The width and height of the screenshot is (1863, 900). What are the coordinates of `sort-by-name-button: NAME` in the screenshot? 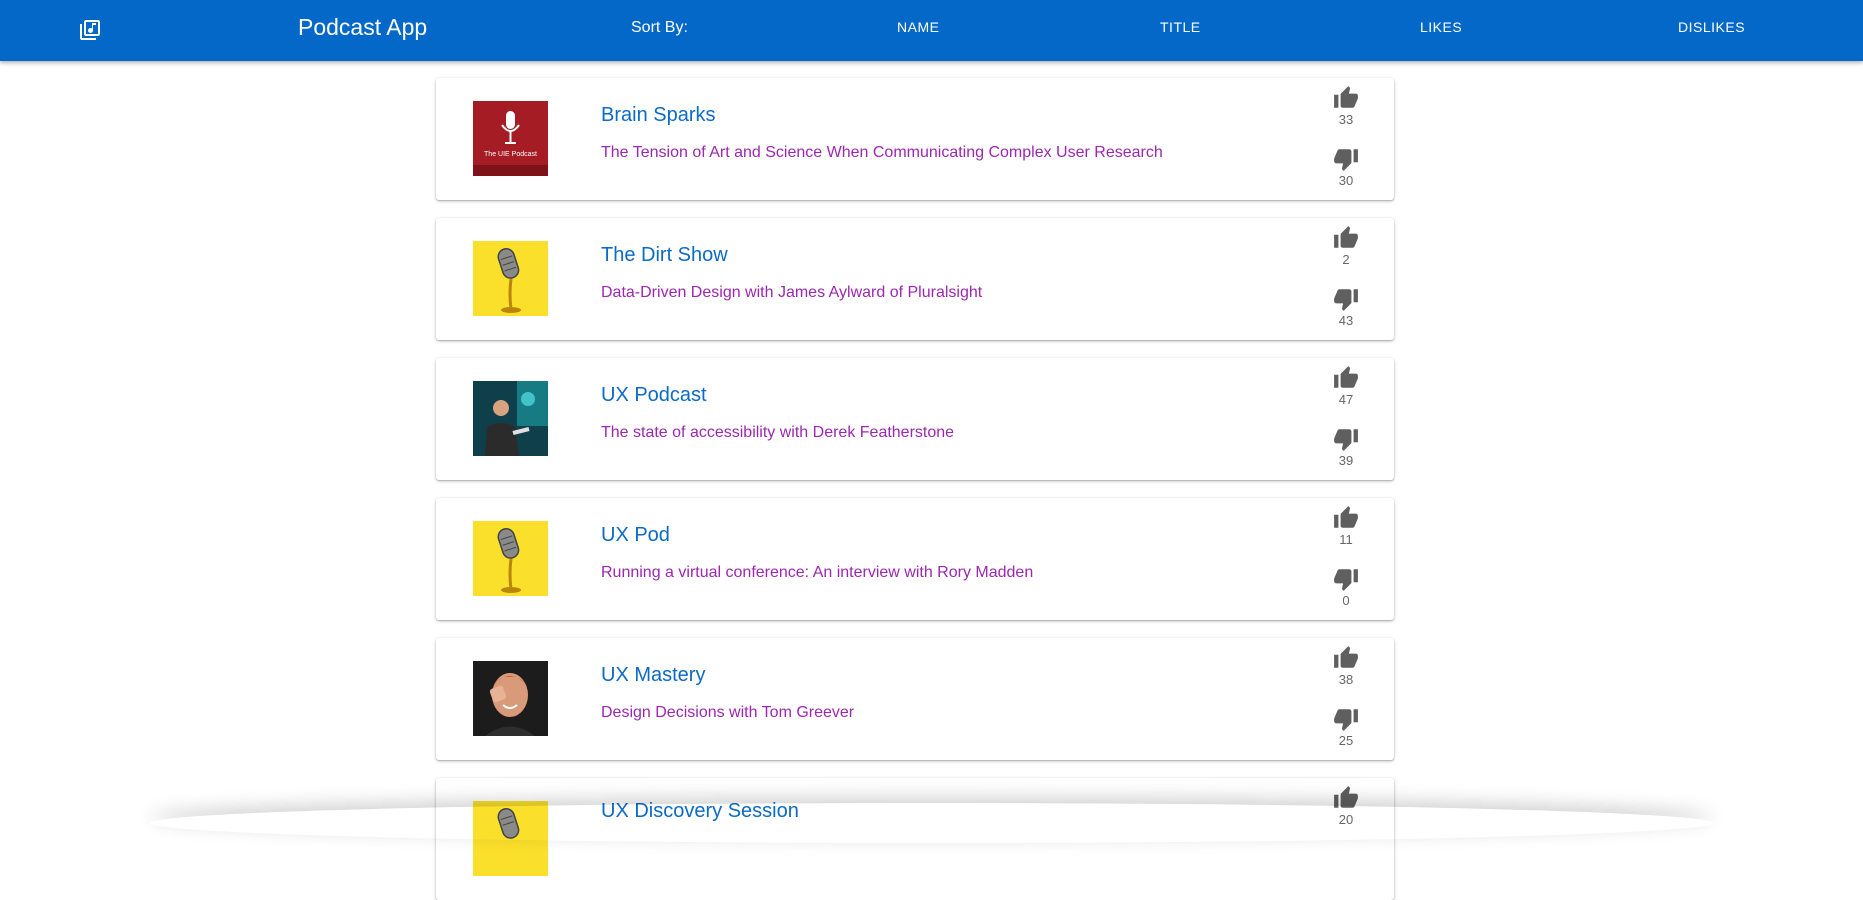 It's located at (918, 27).